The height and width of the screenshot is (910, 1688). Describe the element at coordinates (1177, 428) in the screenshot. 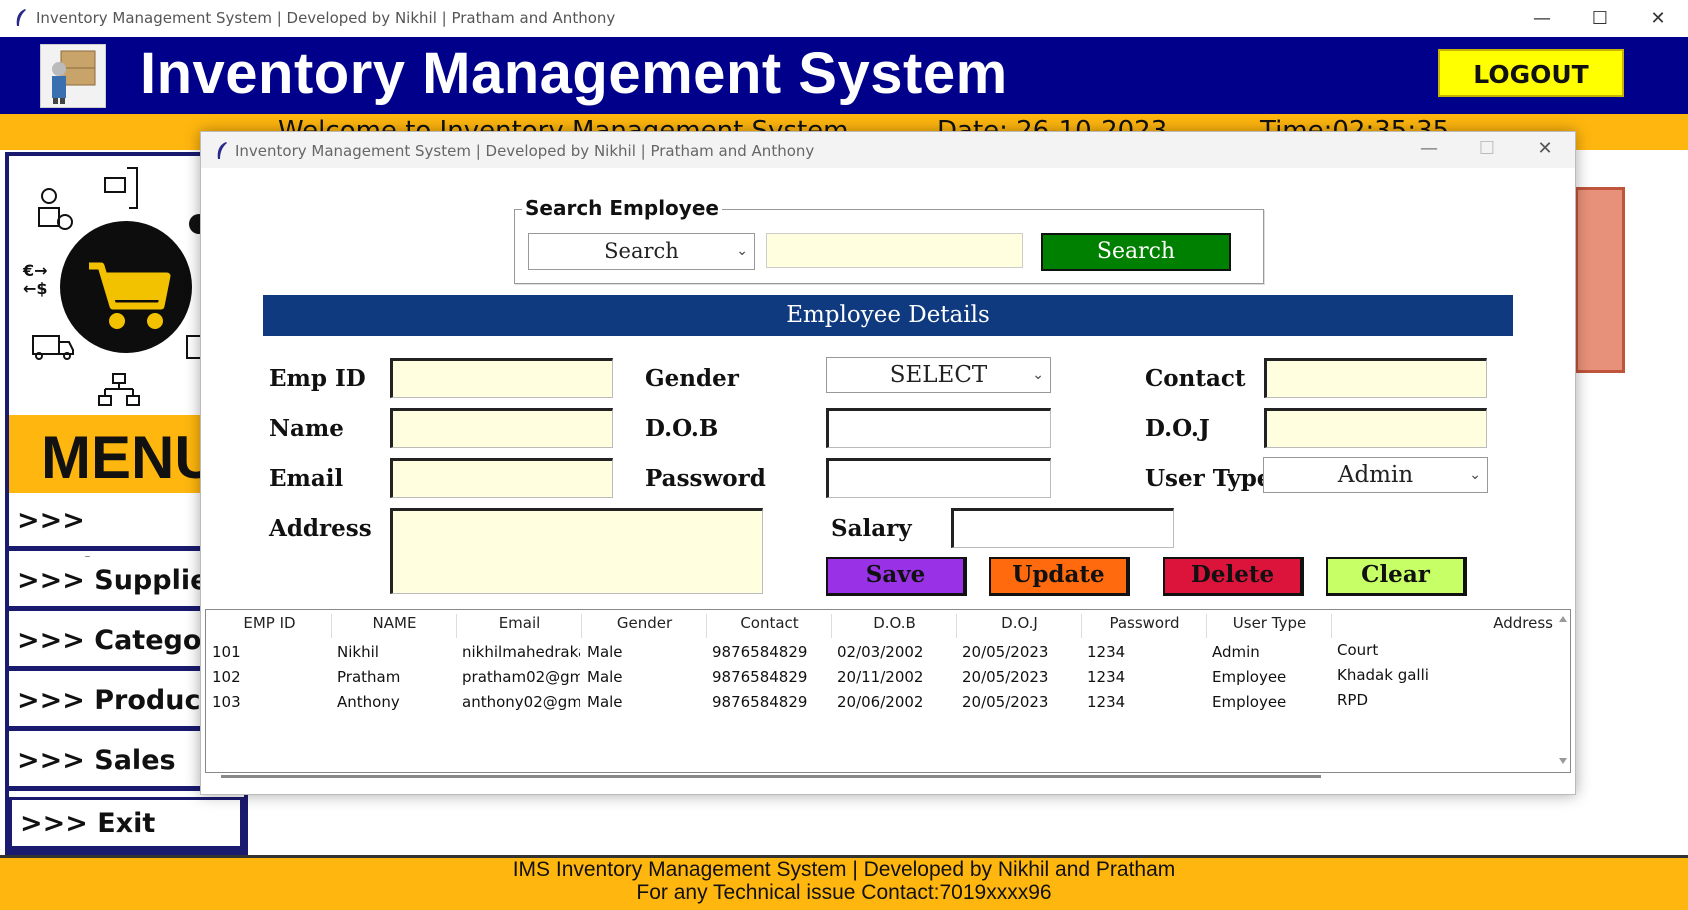

I see `doj-label: D.O.J` at that location.